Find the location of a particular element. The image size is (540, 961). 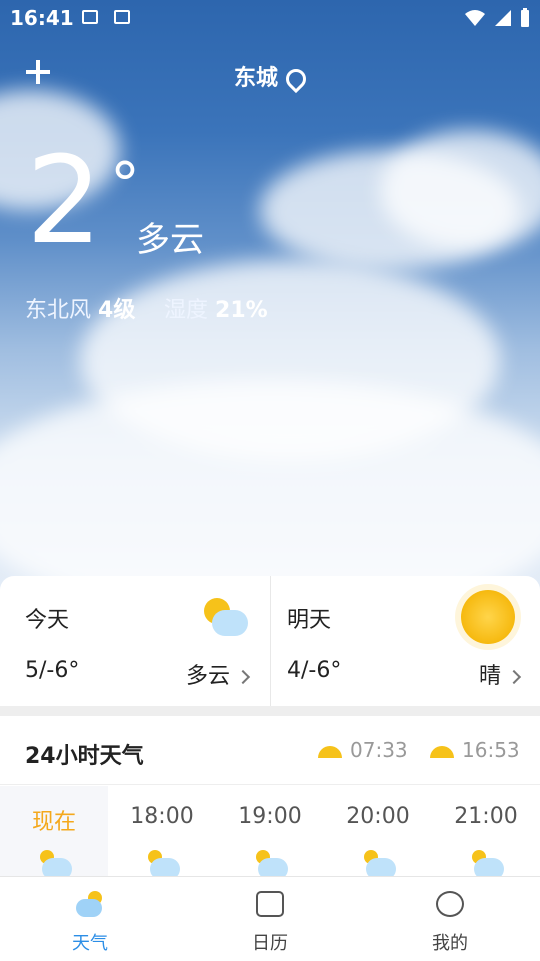

status-right-icons is located at coordinates (497, 18).